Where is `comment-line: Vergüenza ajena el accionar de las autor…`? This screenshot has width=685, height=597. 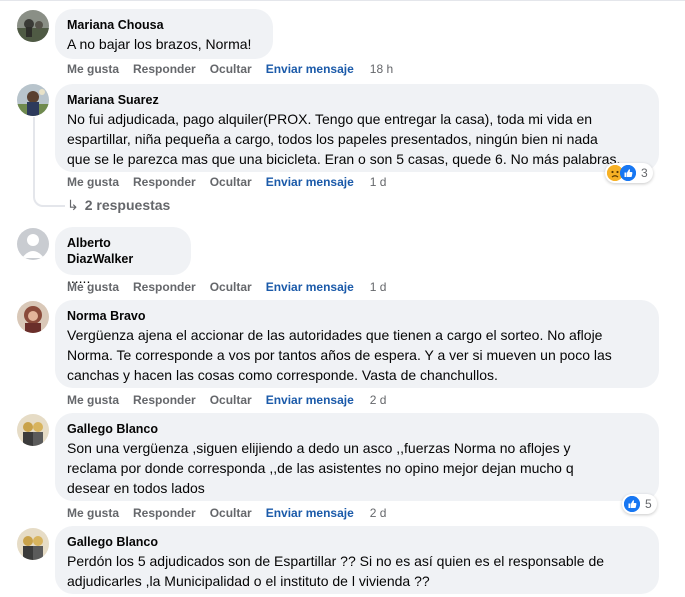 comment-line: Vergüenza ajena el accionar de las autor… is located at coordinates (335, 335).